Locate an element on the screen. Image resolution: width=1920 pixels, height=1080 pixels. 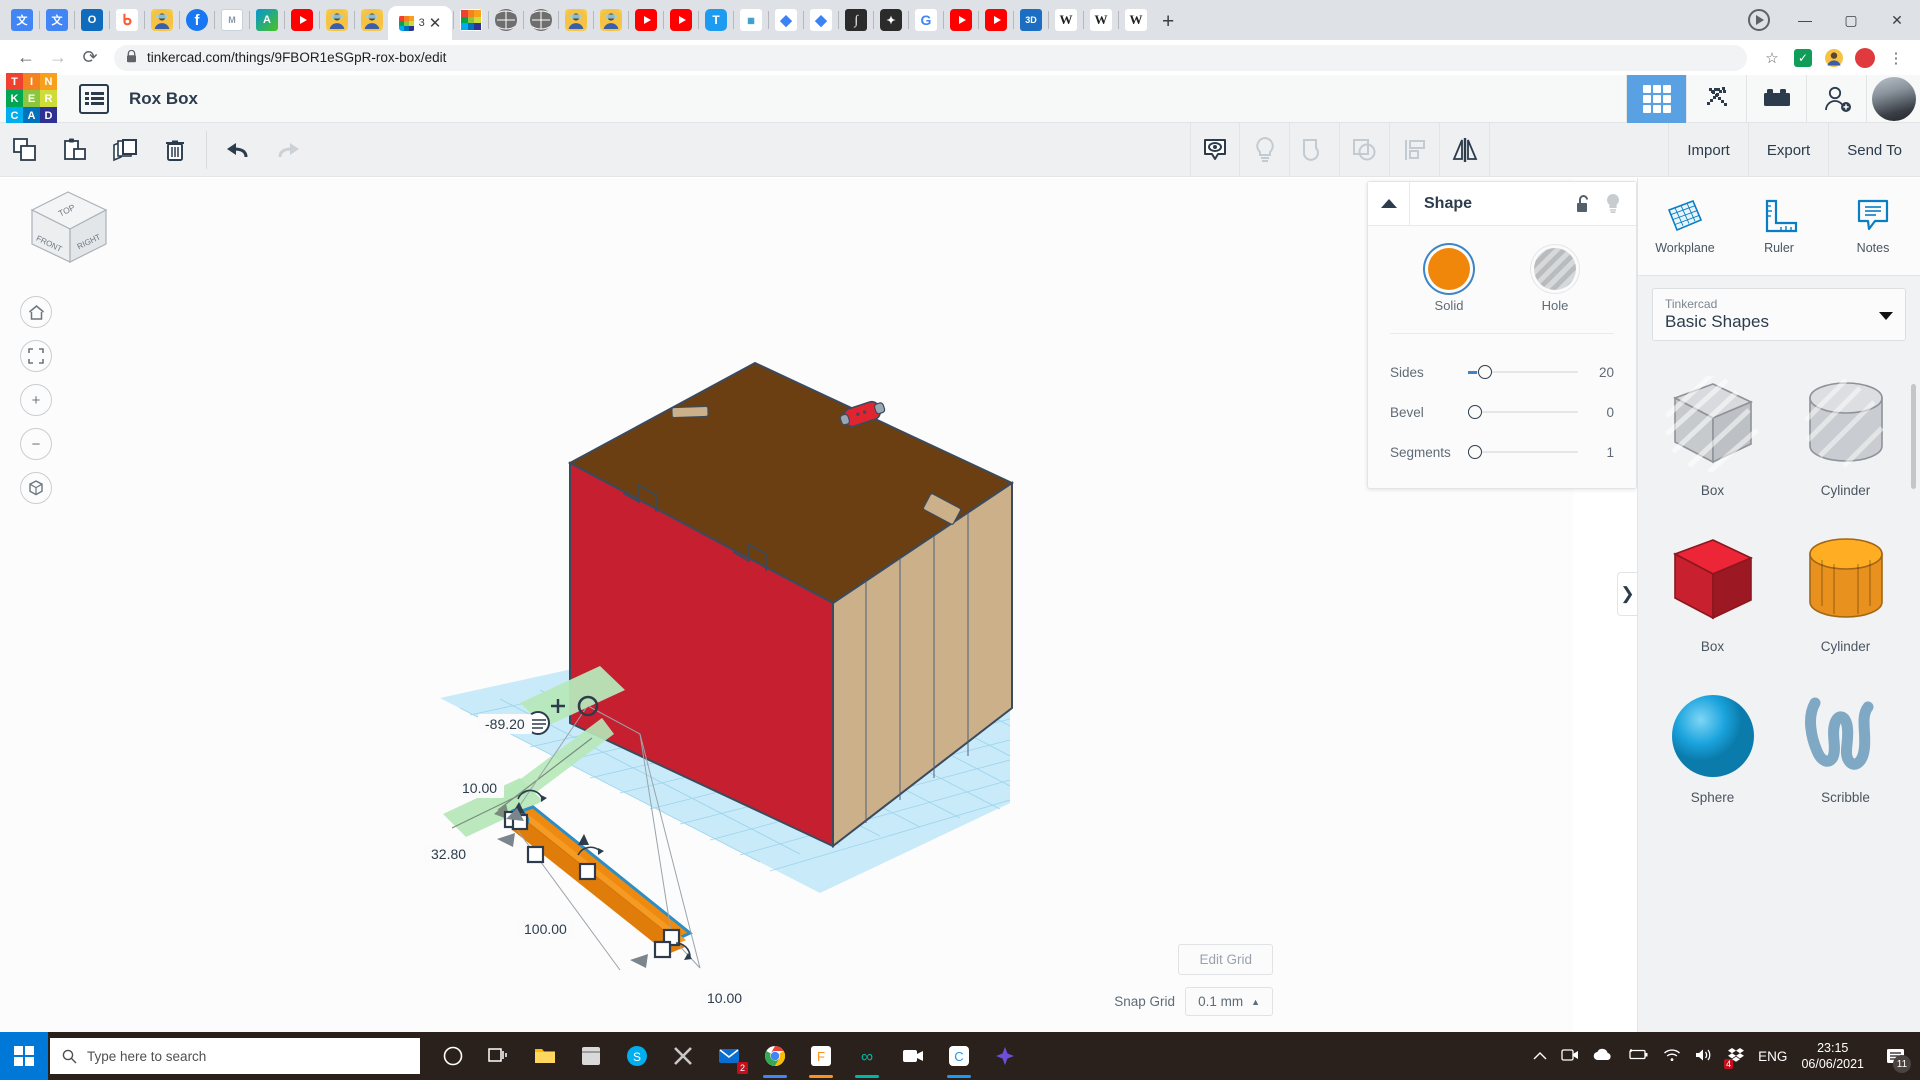
chrome-icon is located at coordinates (775, 1056).